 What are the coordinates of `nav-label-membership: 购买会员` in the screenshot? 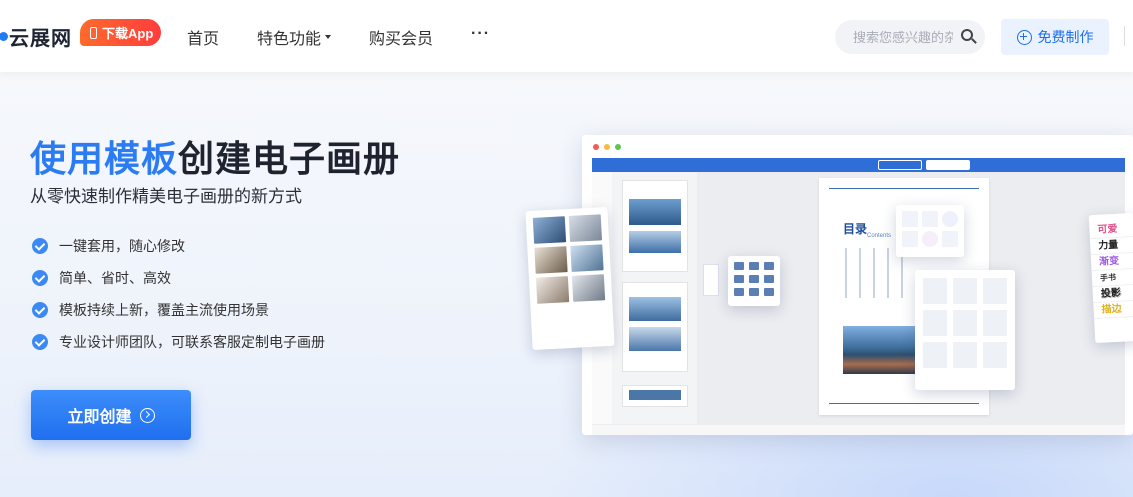 It's located at (401, 39).